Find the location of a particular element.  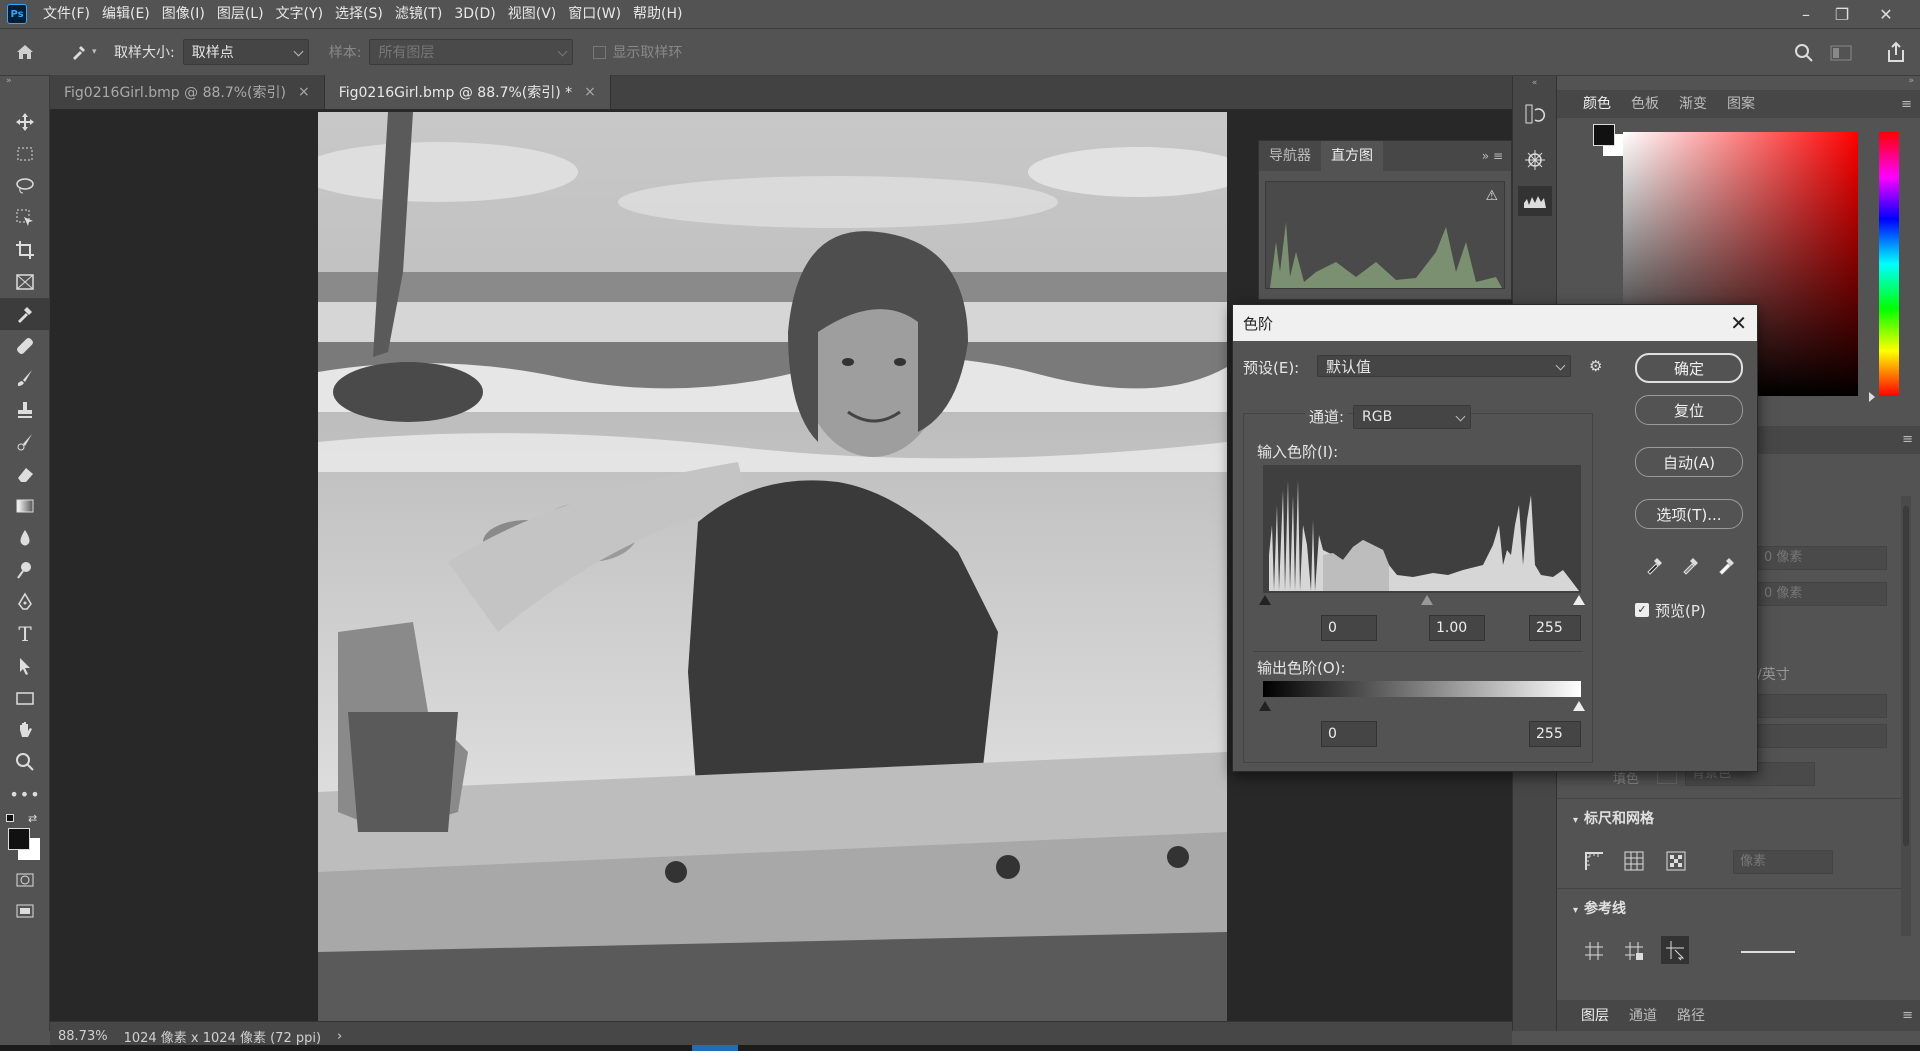

more-tools-icon: ••• is located at coordinates (25, 794).